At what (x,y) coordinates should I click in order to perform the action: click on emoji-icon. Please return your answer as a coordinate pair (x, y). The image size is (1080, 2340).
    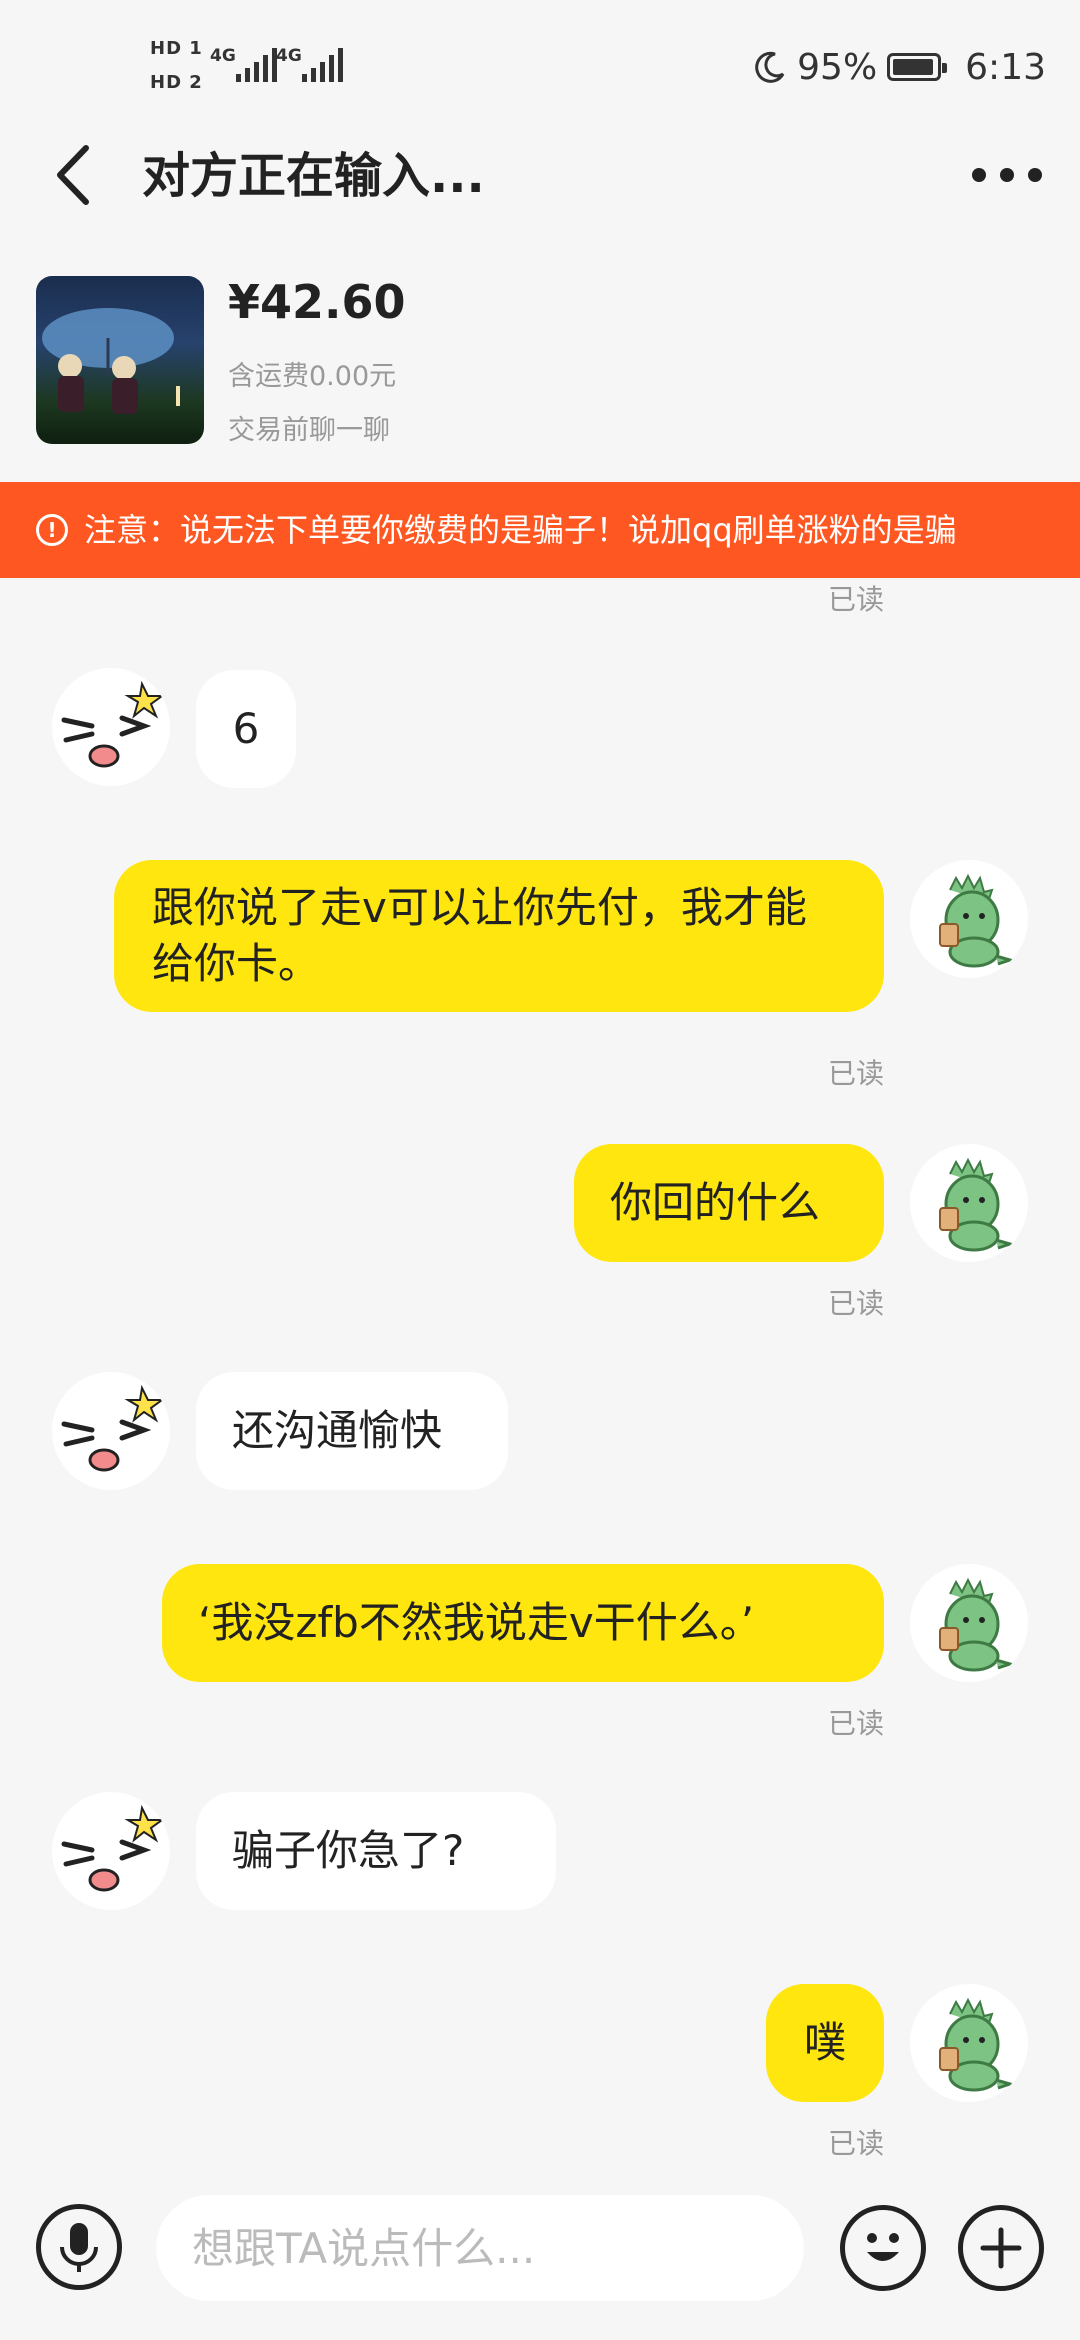
    Looking at the image, I should click on (883, 2247).